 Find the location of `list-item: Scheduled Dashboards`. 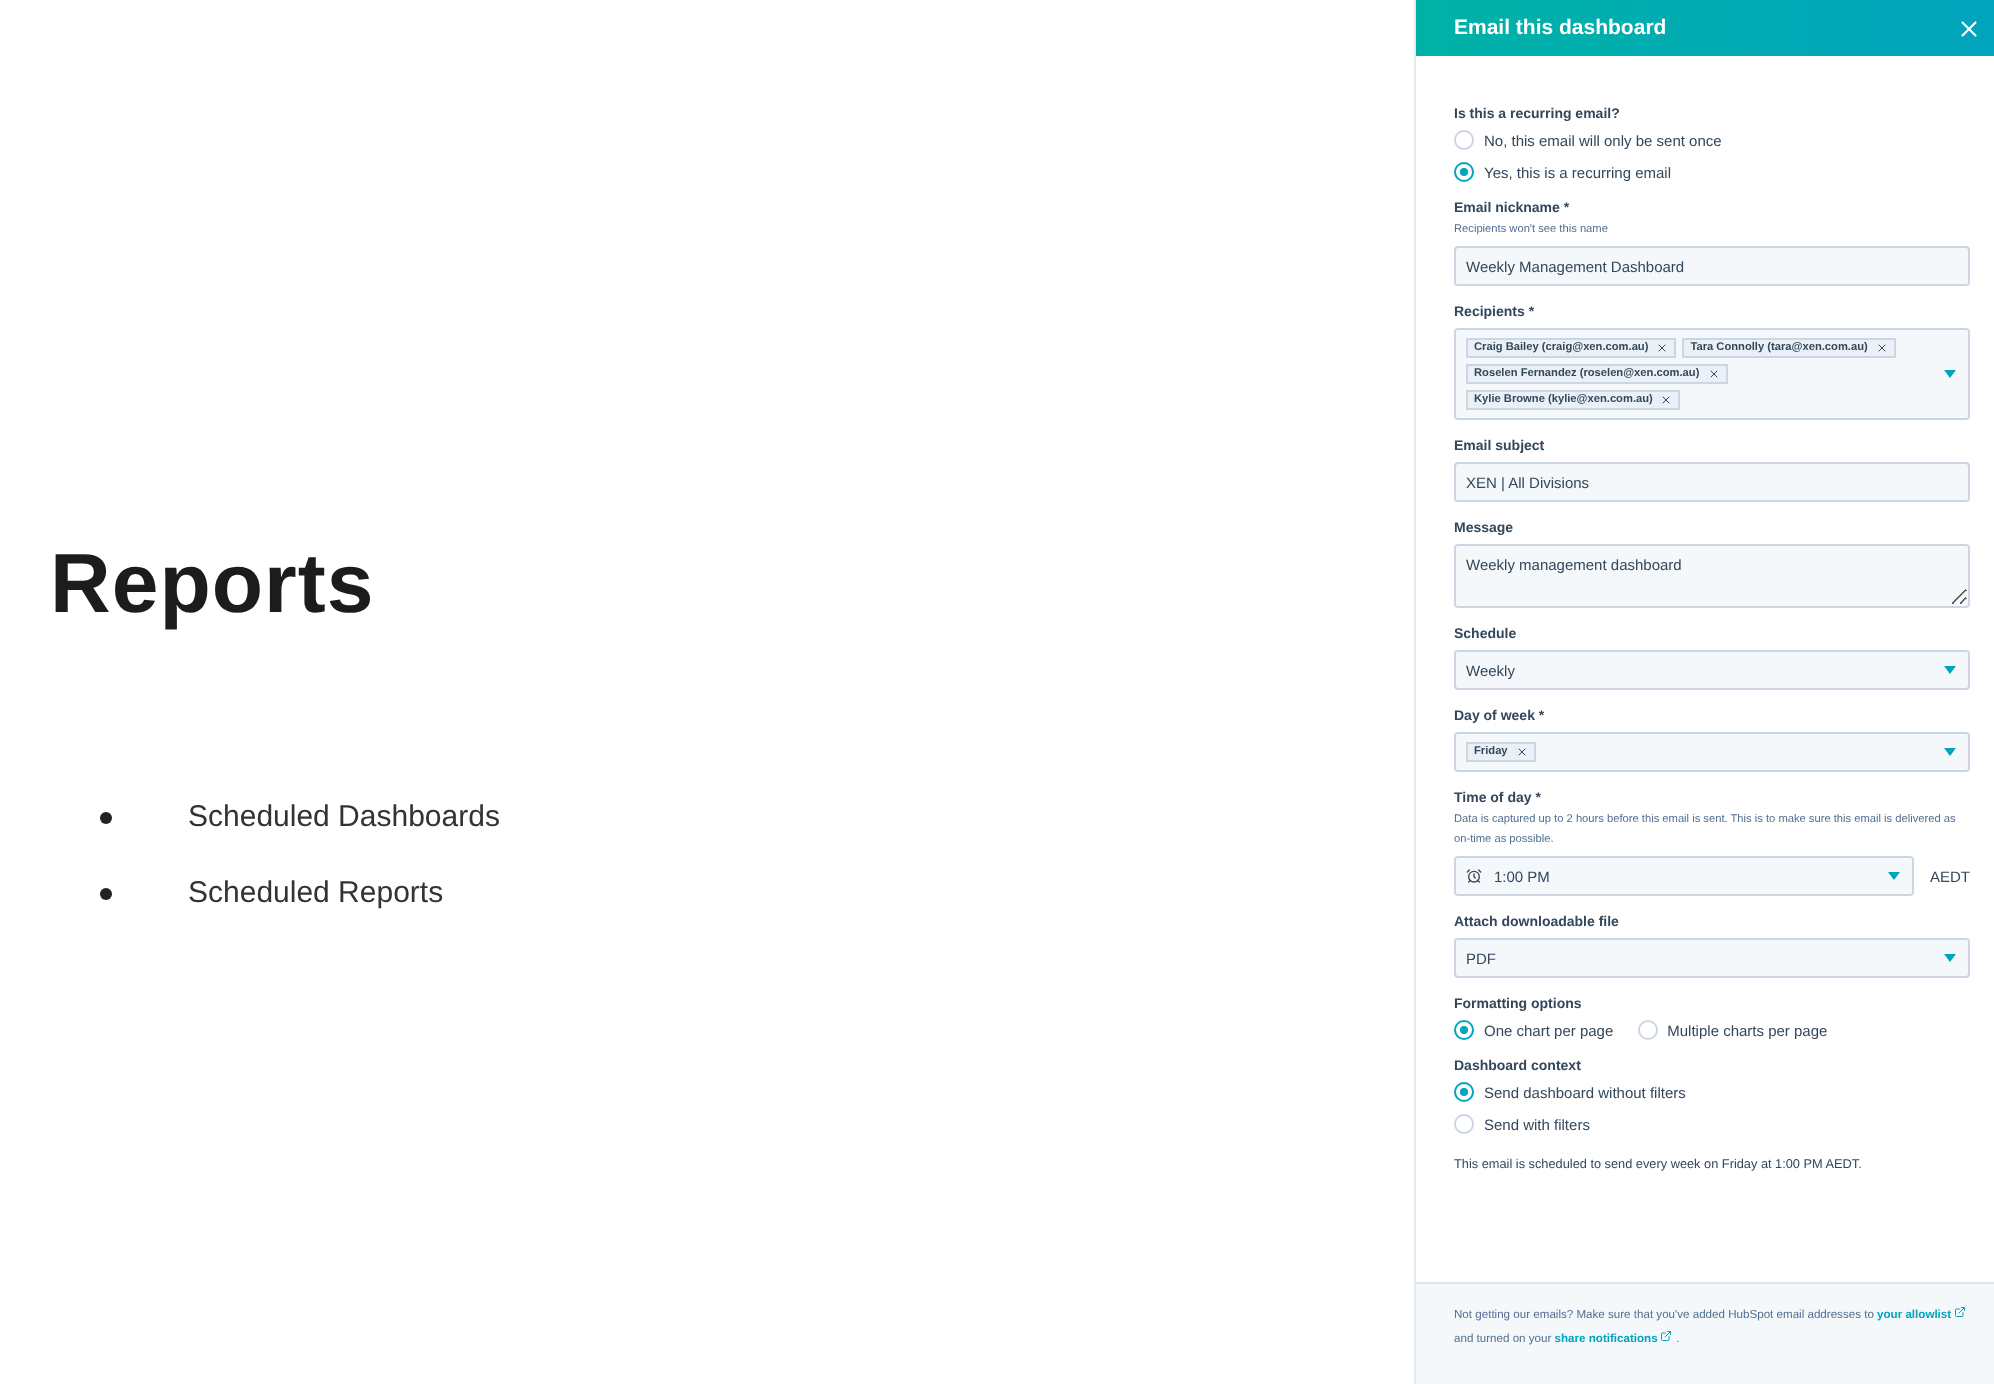

list-item: Scheduled Dashboards is located at coordinates (344, 817).